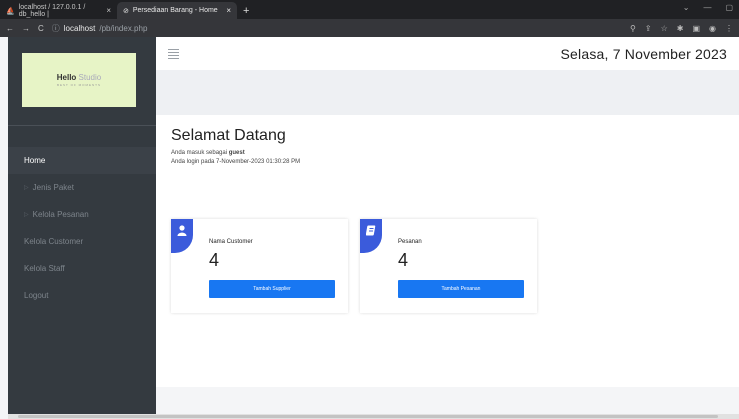 The width and height of the screenshot is (739, 419). Describe the element at coordinates (461, 289) in the screenshot. I see `add-order-button: Tambah Pesanan` at that location.